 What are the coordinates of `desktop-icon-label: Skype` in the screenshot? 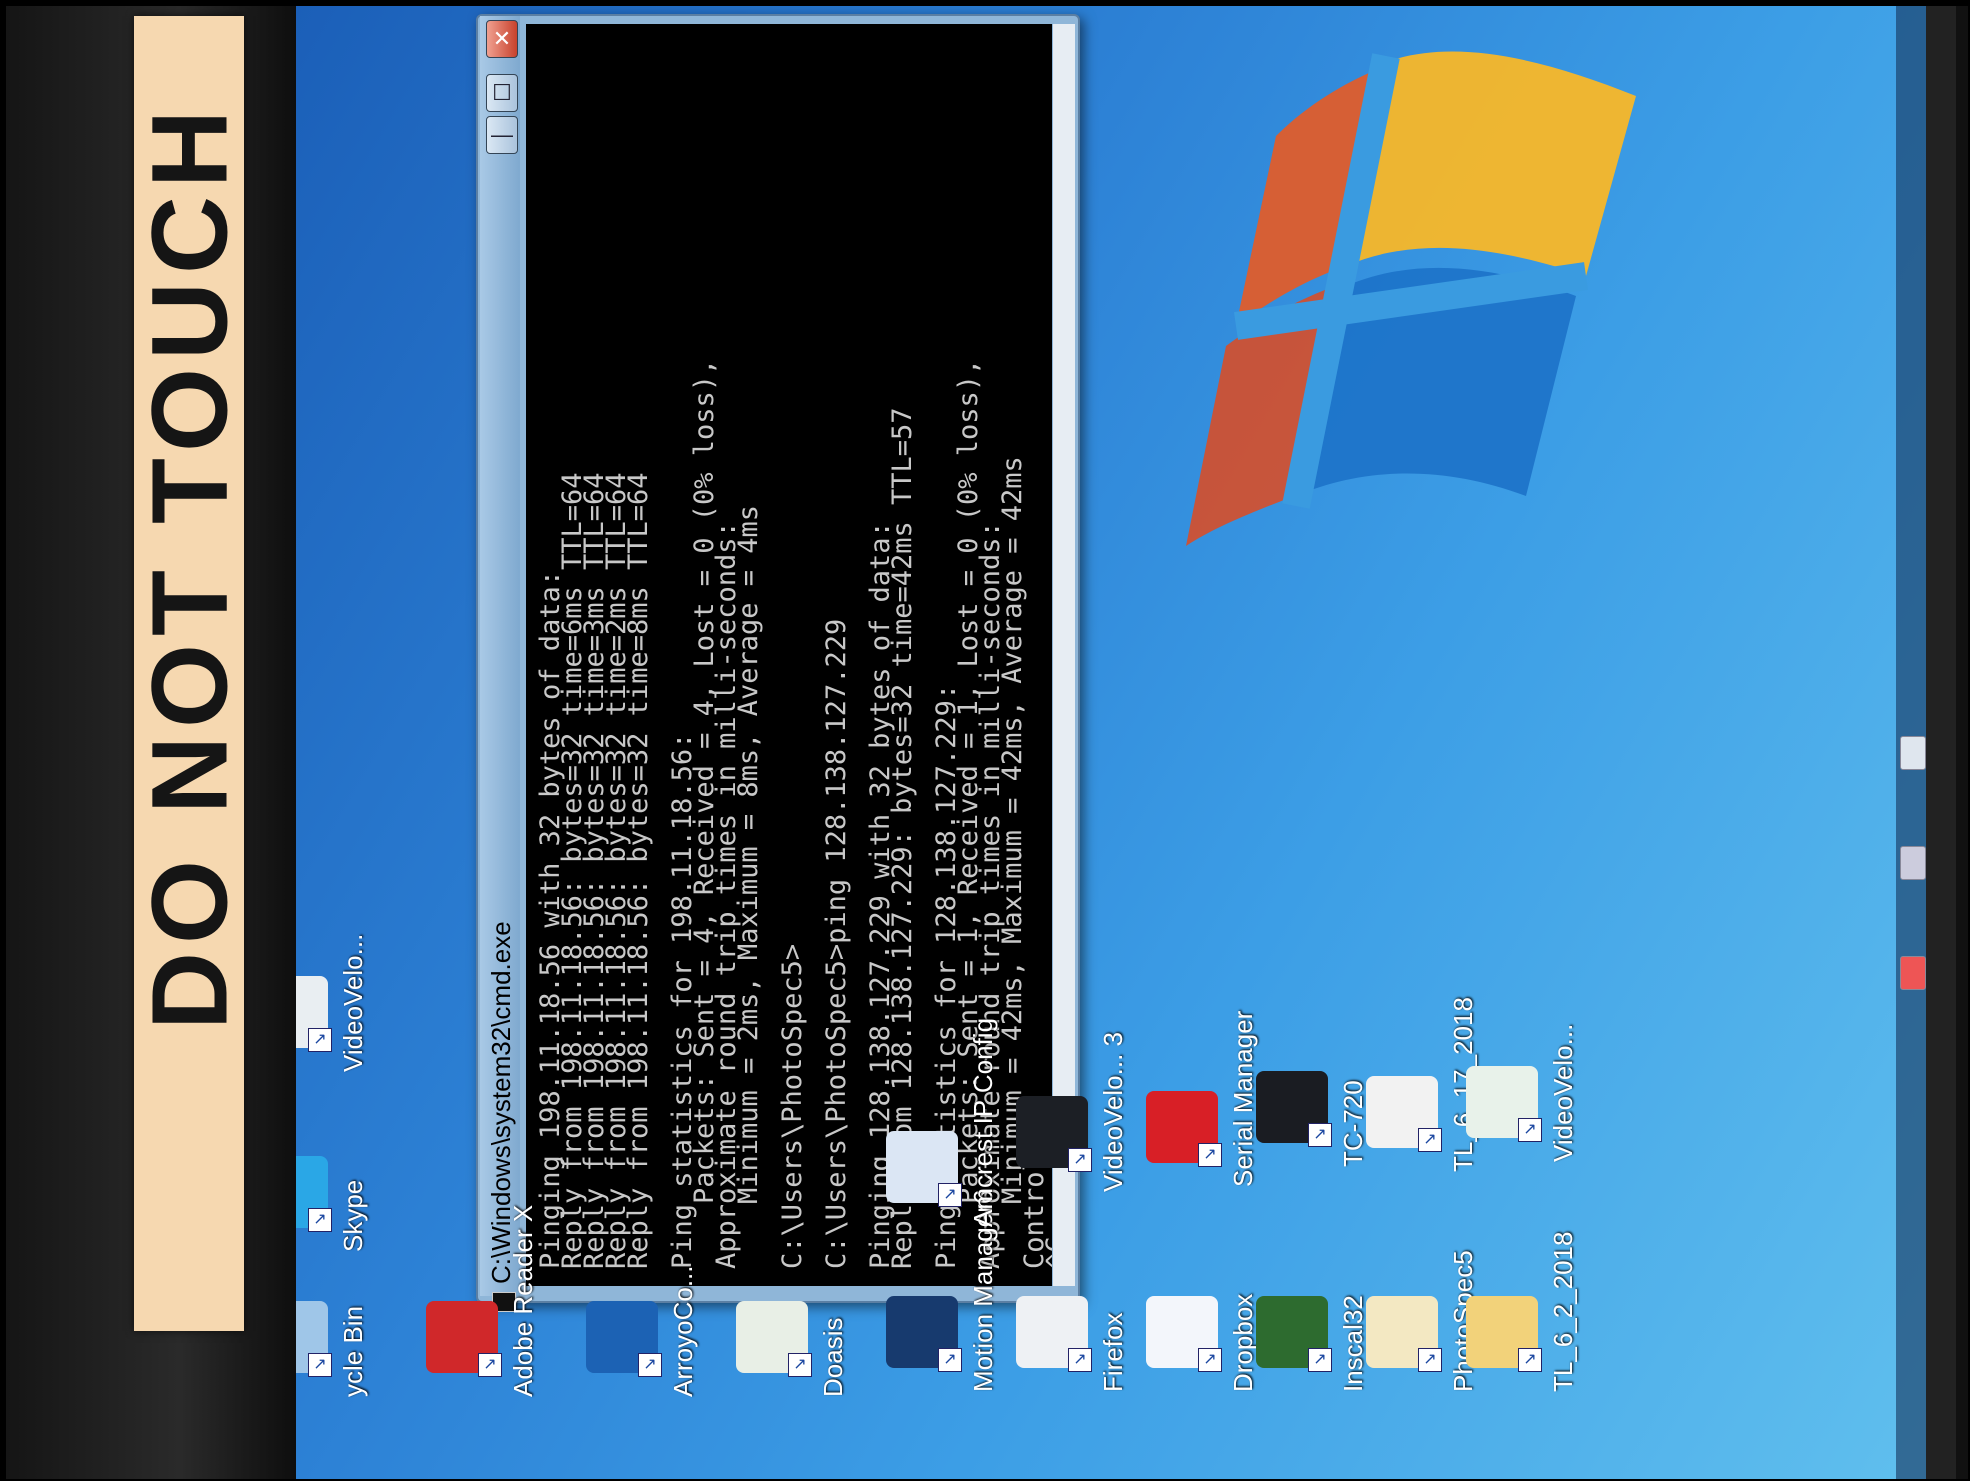 It's located at (353, 1215).